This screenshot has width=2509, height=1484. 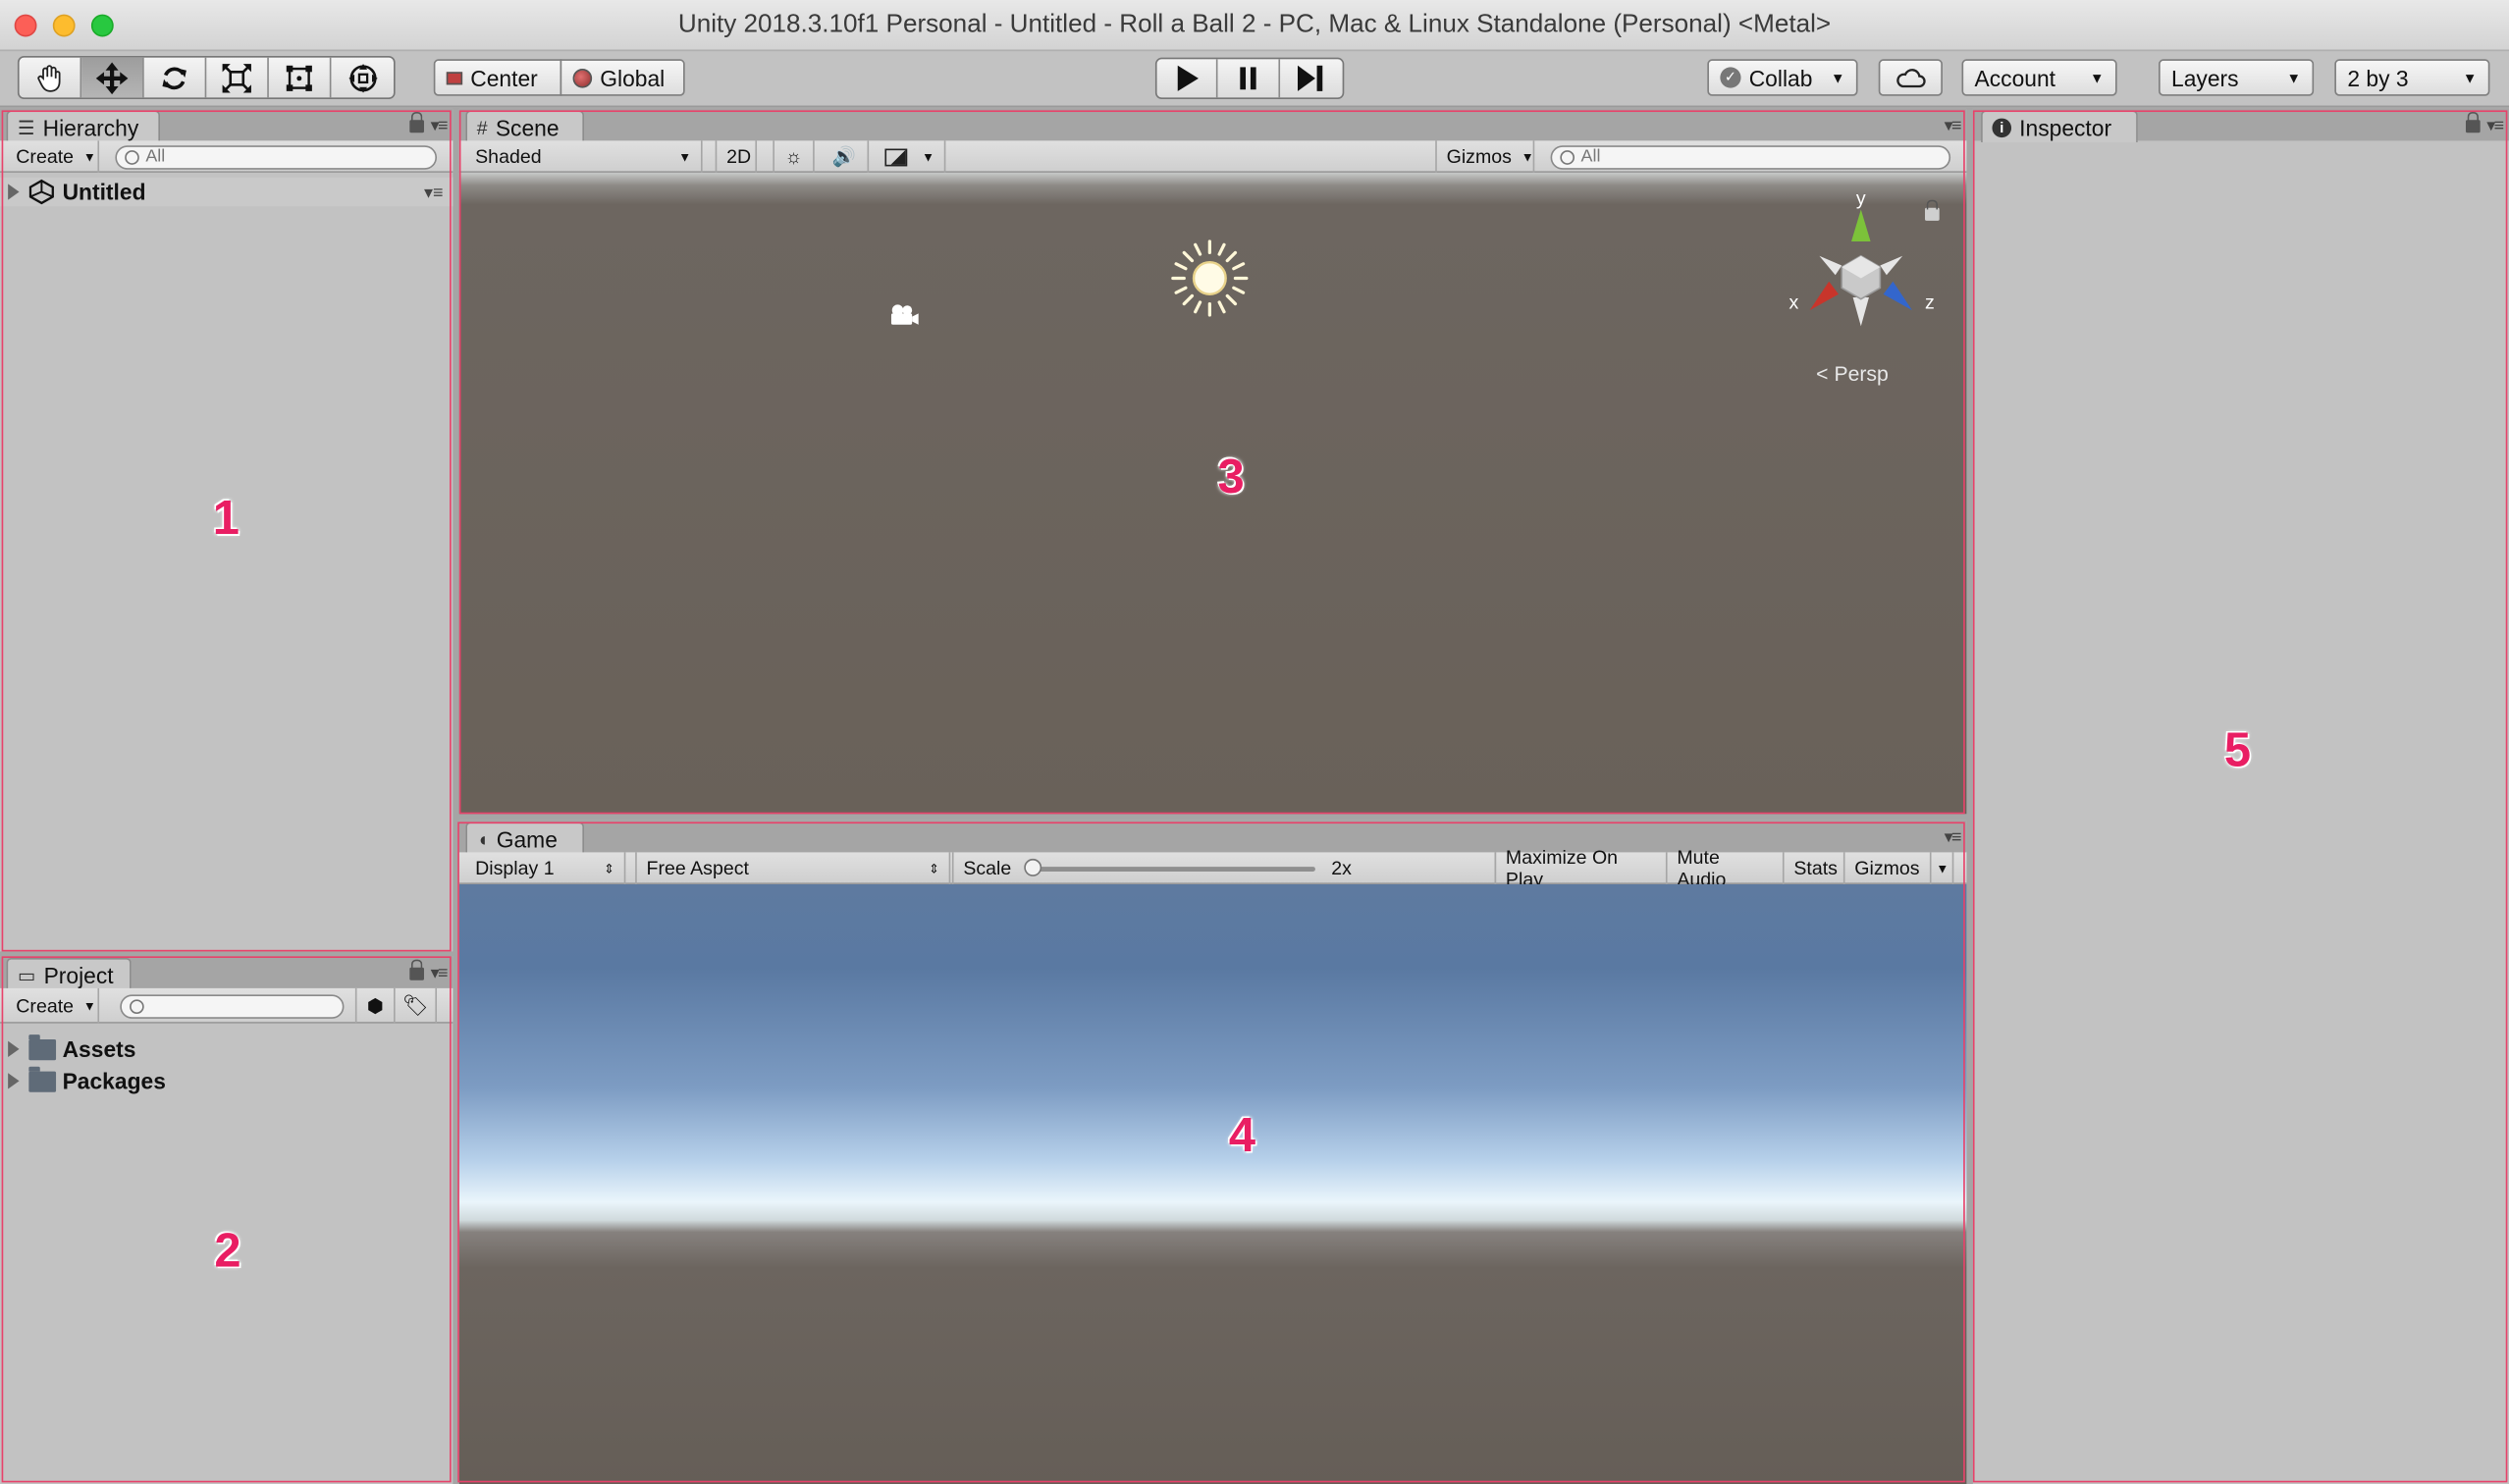 I want to click on scene-effects-dropdown: ▼, so click(x=911, y=157).